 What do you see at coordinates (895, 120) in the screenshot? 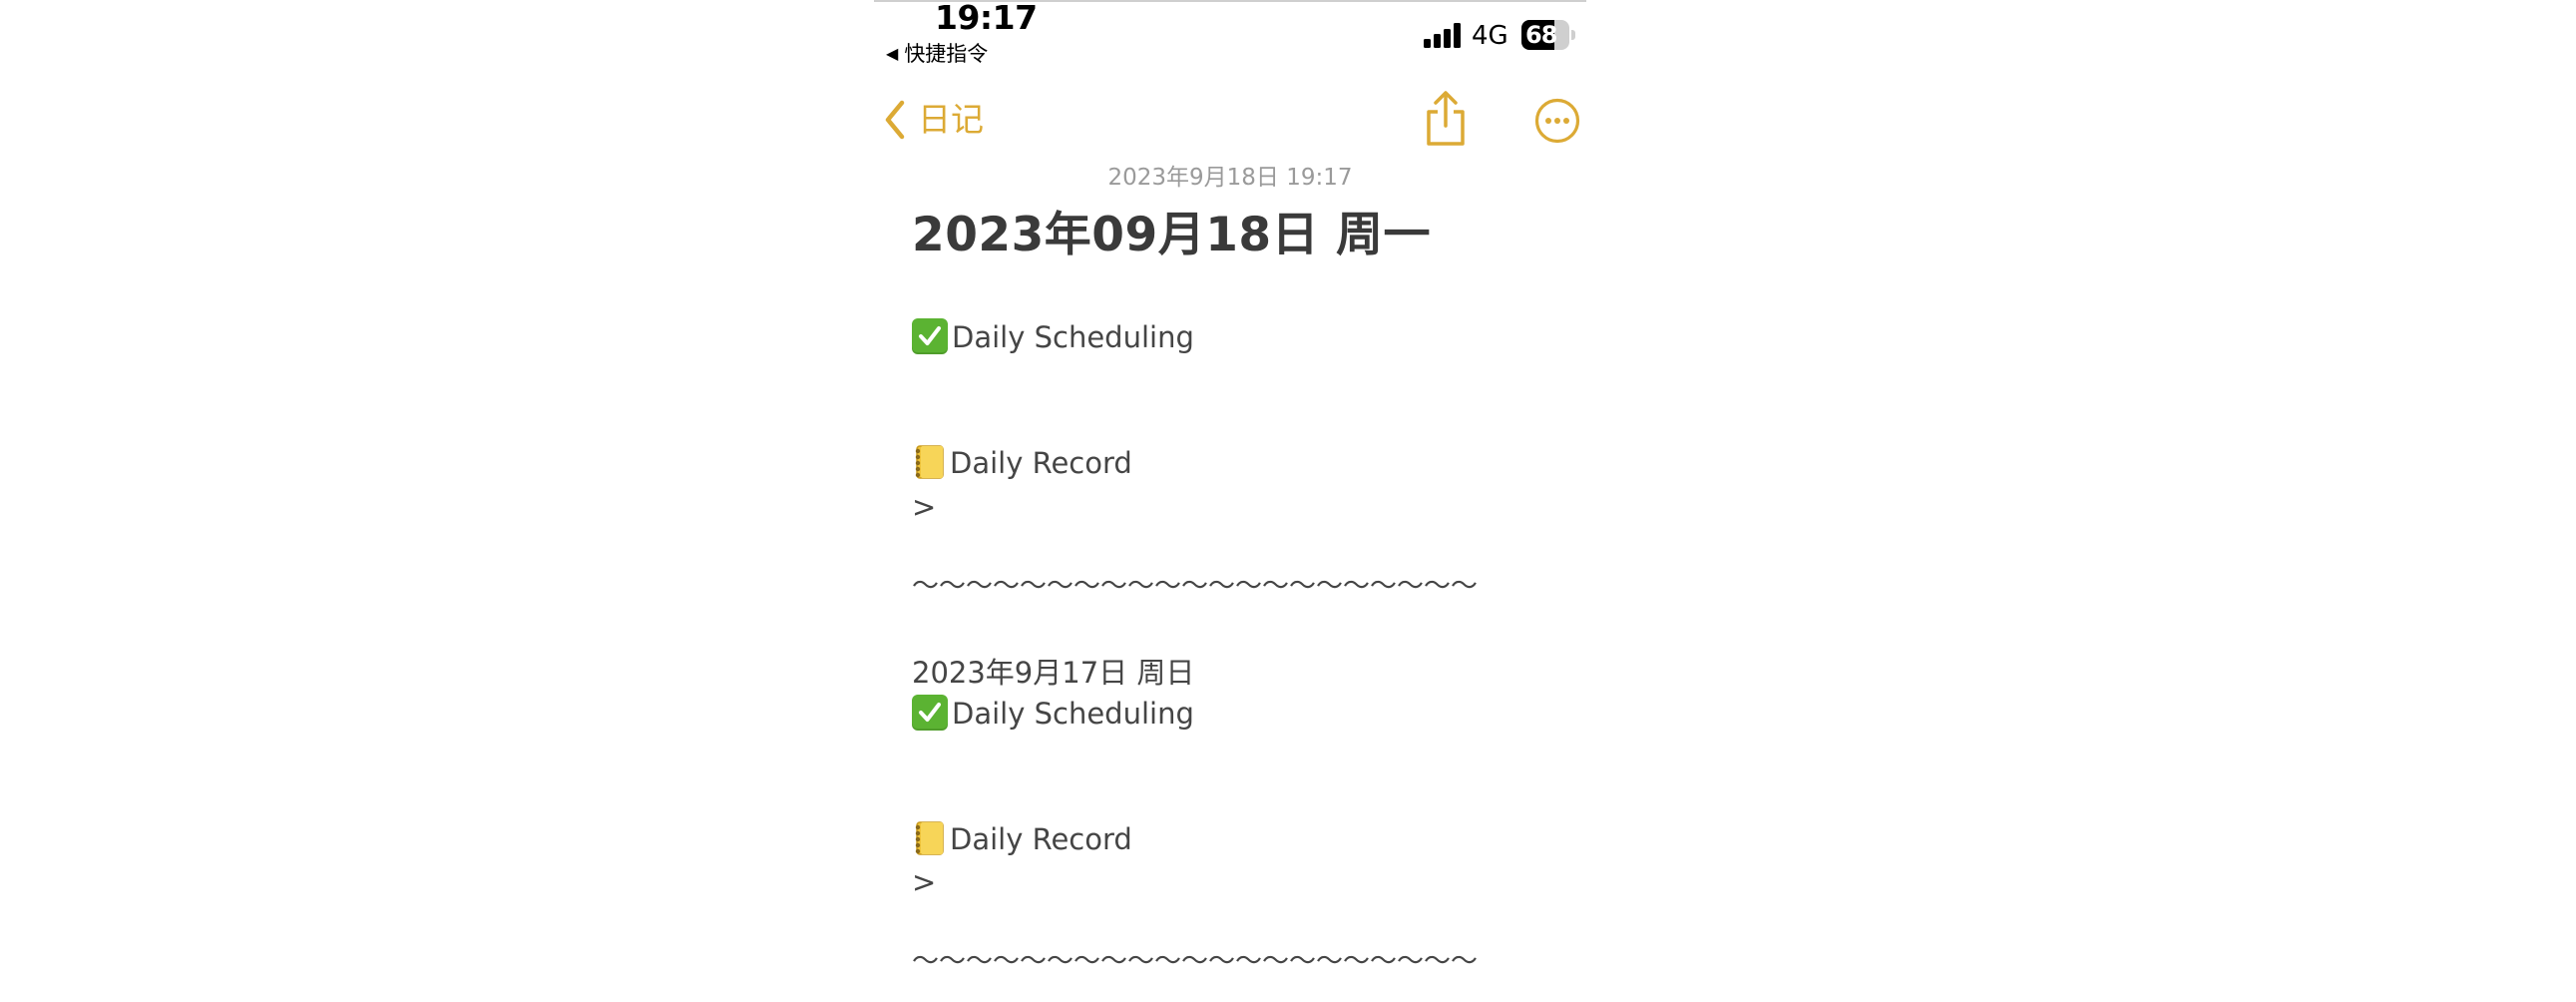
I see `chevron-left-icon` at bounding box center [895, 120].